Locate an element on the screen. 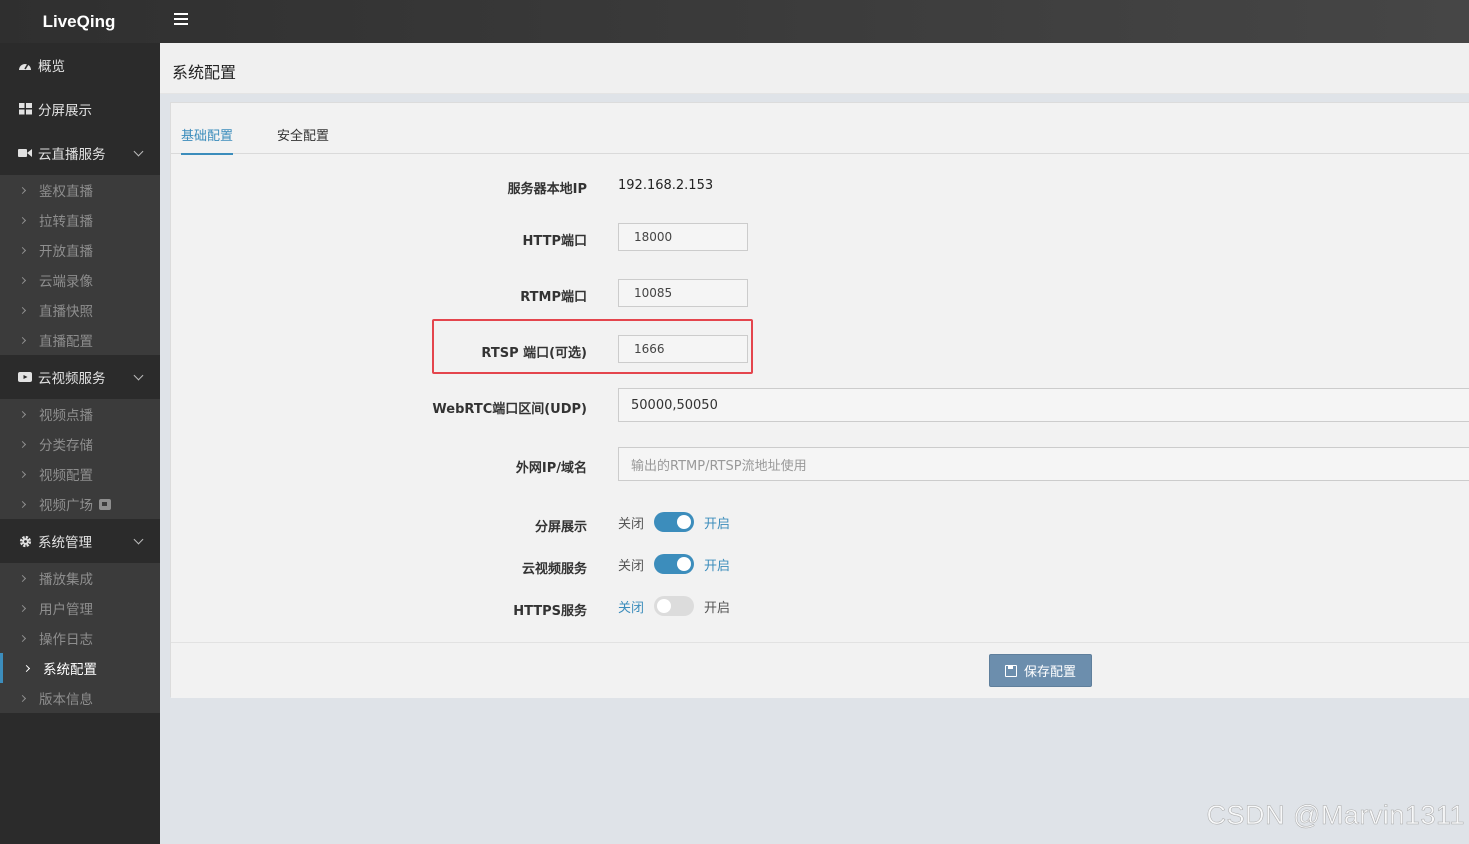 Image resolution: width=1469 pixels, height=844 pixels. page-title: 系统配置 is located at coordinates (204, 72).